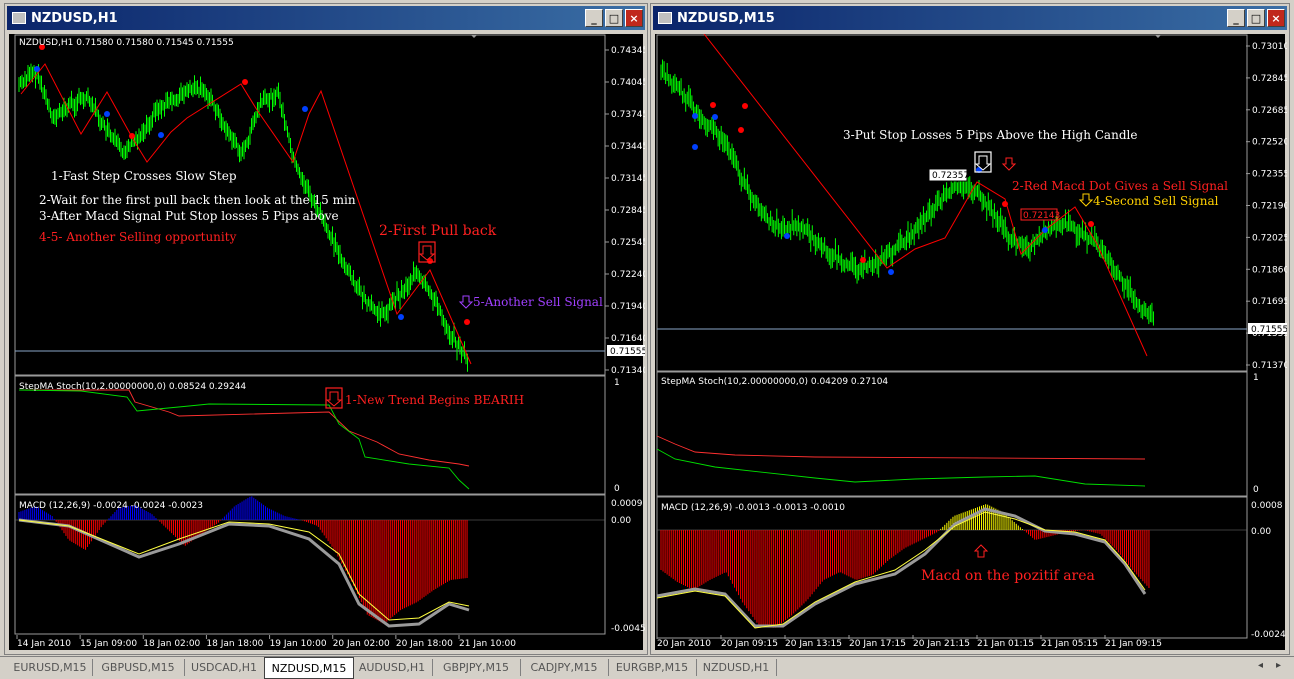 This screenshot has width=1294, height=679. Describe the element at coordinates (628, 147) in the screenshot. I see `price-tick-label: 0.73445` at that location.